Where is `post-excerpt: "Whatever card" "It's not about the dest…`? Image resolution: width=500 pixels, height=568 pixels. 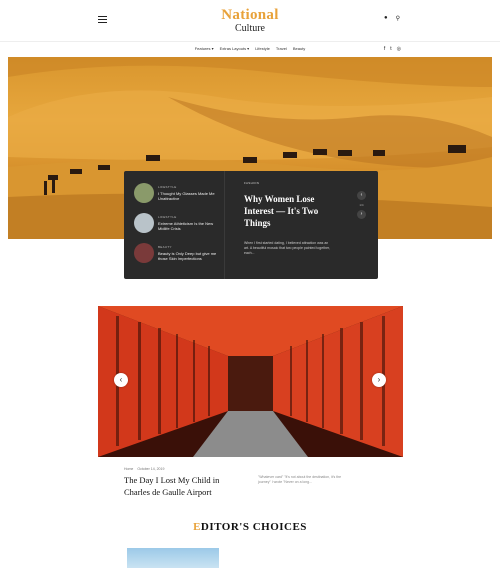 post-excerpt: "Whatever card" "It's not about the dest… is located at coordinates (300, 479).